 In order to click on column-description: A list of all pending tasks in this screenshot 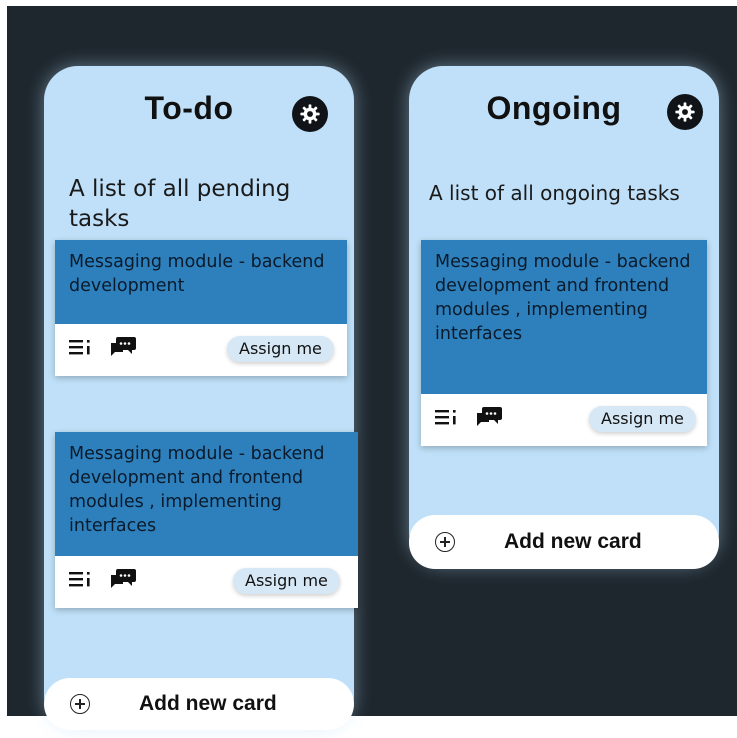, I will do `click(180, 204)`.